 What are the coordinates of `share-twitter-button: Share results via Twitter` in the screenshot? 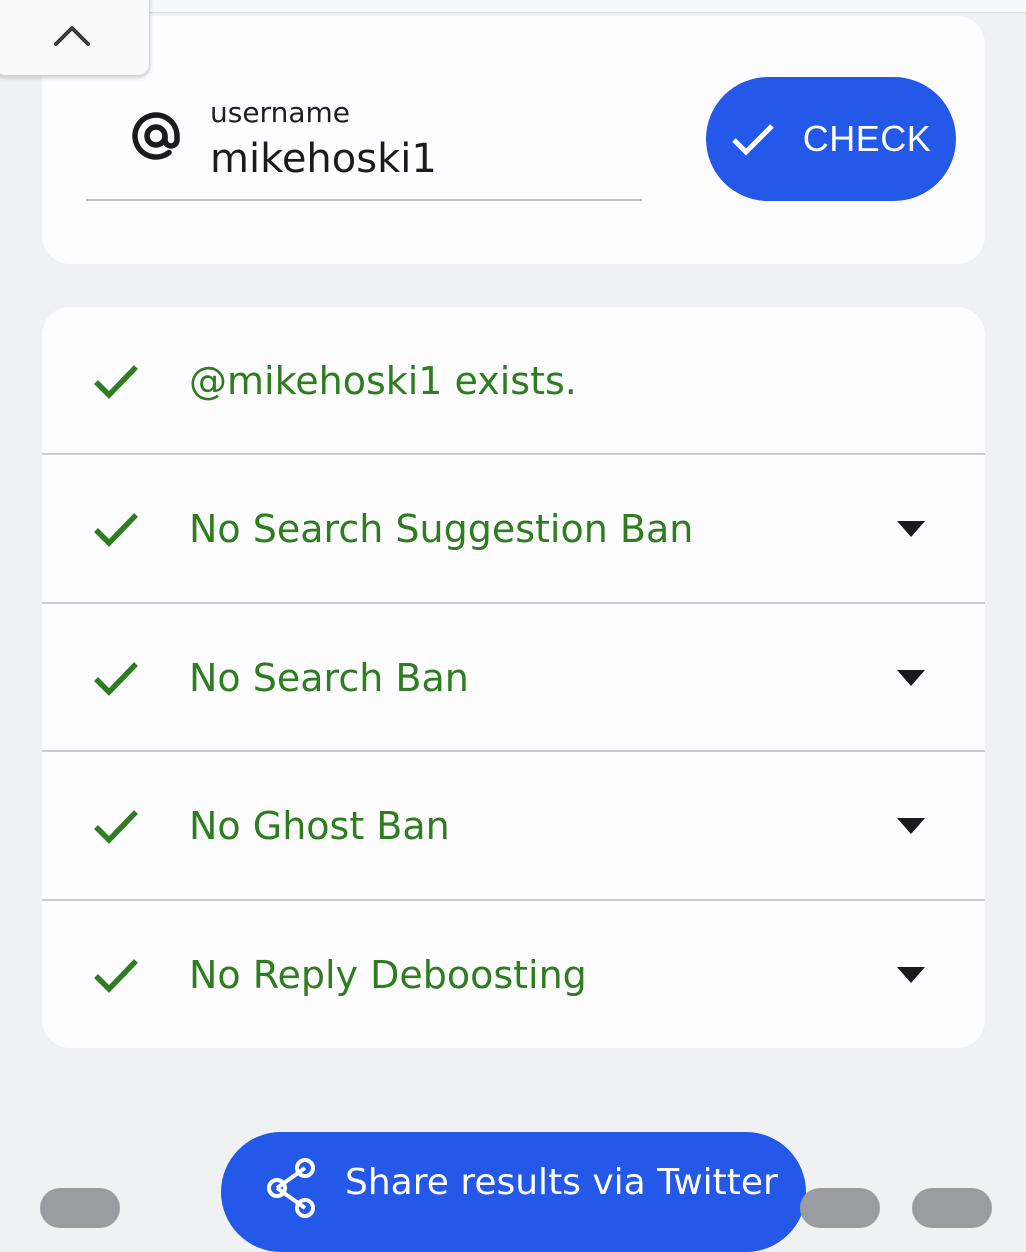 It's located at (513, 1192).